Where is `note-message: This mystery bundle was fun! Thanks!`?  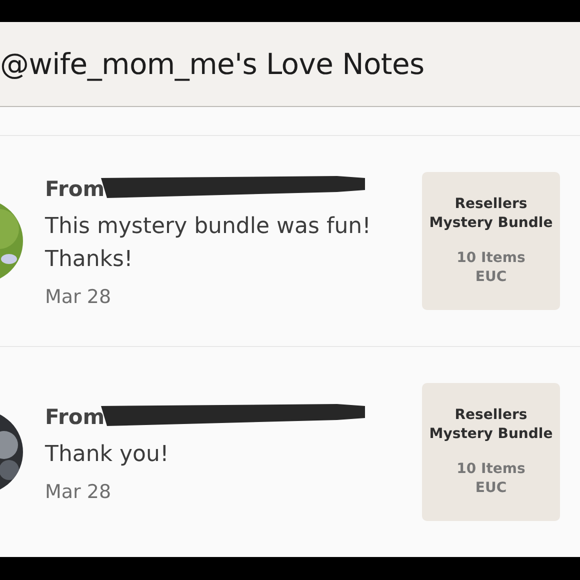
note-message: This mystery bundle was fun! Thanks! is located at coordinates (208, 243).